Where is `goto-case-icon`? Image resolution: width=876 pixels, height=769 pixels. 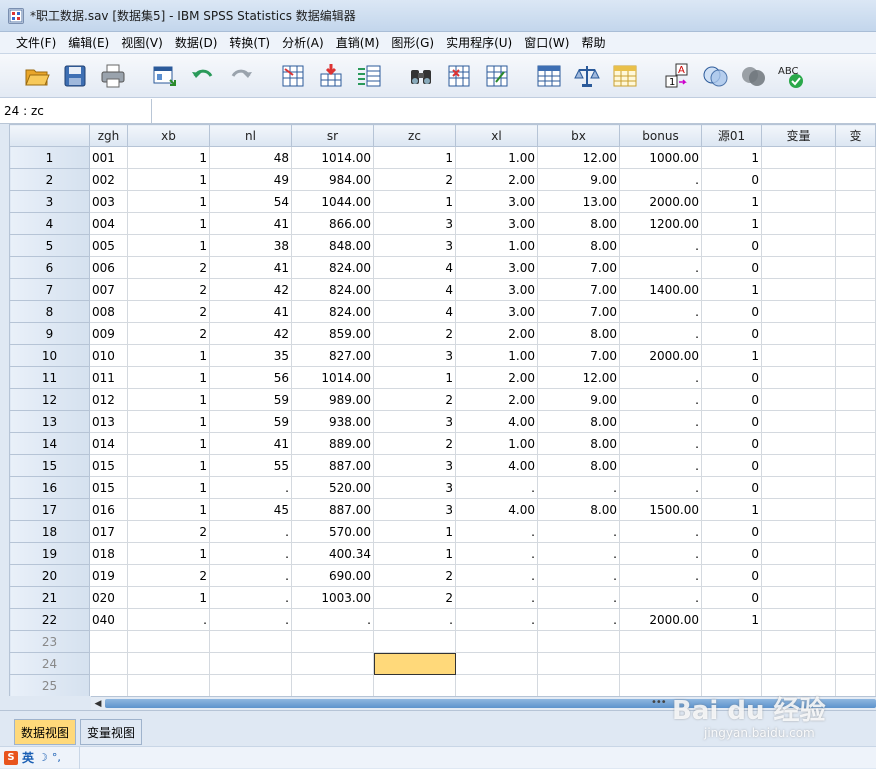 goto-case-icon is located at coordinates (293, 76).